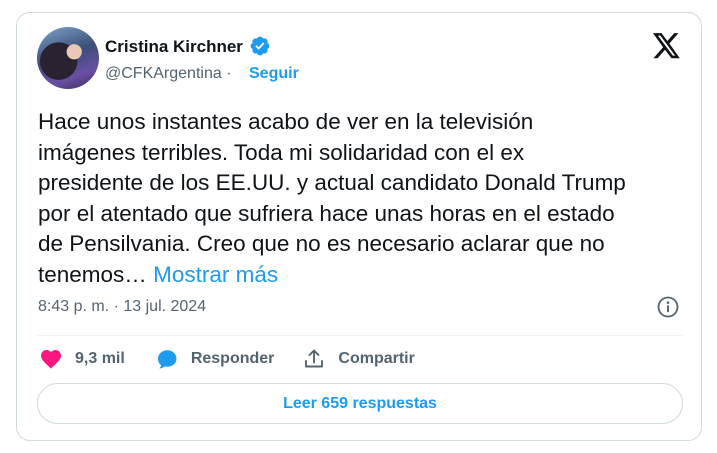 The image size is (717, 453). I want to click on action-bar: 9,3 mil Responder Compartir, so click(227, 359).